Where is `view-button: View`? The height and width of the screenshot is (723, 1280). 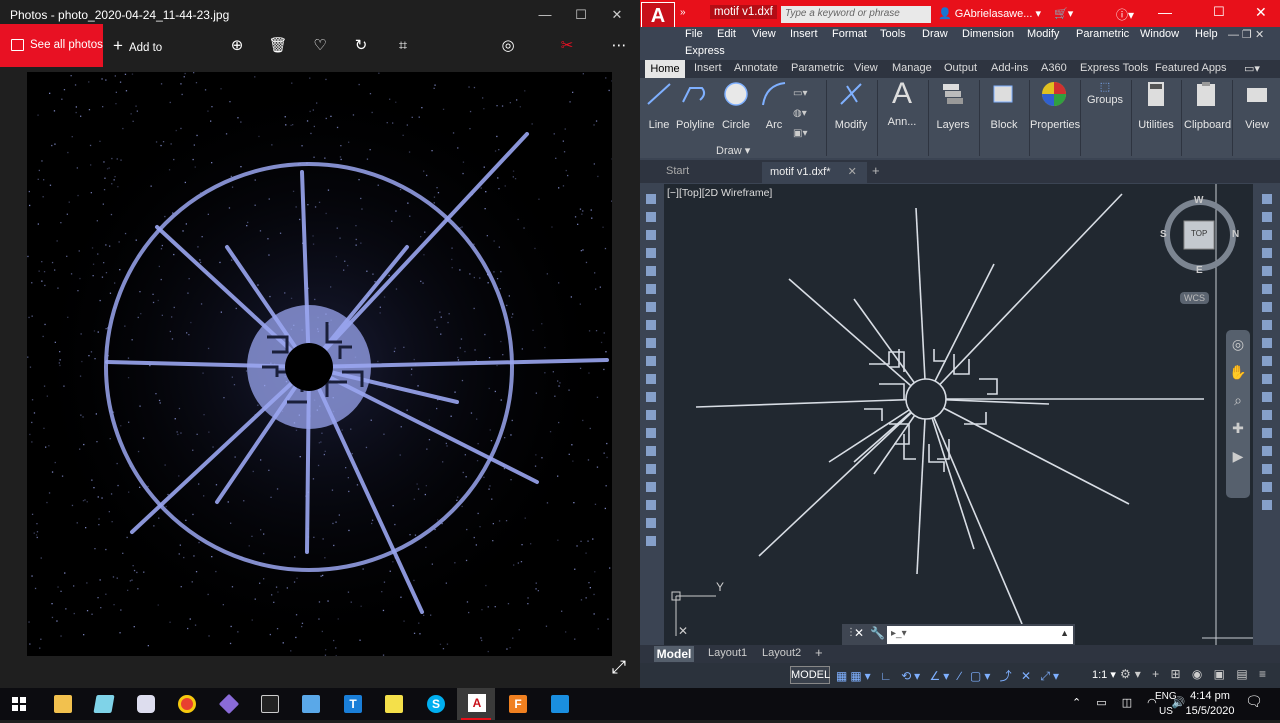 view-button: View is located at coordinates (1257, 105).